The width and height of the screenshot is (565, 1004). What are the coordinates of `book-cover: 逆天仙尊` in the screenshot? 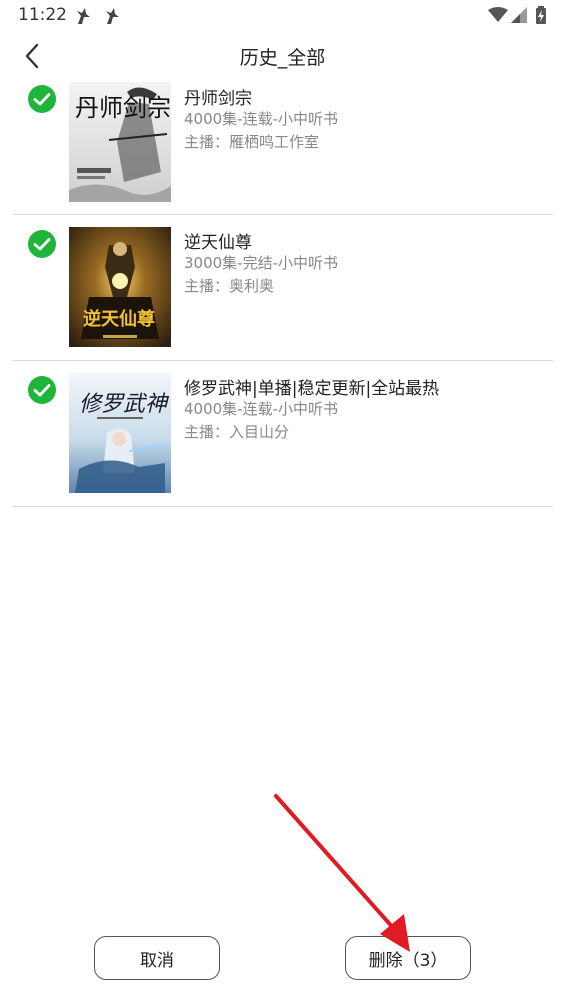 It's located at (120, 287).